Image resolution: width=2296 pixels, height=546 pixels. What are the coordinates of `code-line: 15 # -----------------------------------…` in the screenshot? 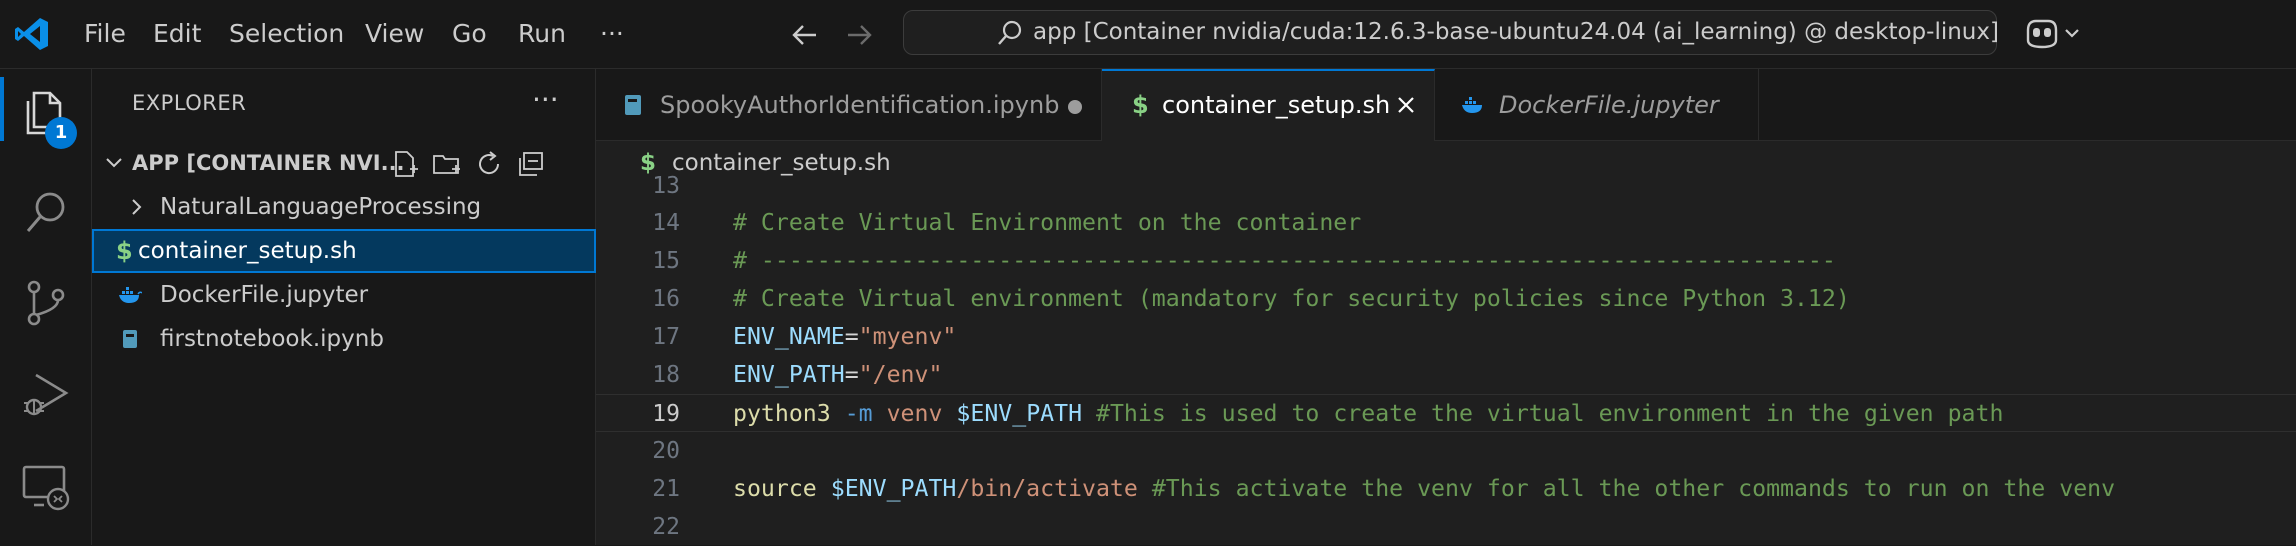 It's located at (1446, 261).